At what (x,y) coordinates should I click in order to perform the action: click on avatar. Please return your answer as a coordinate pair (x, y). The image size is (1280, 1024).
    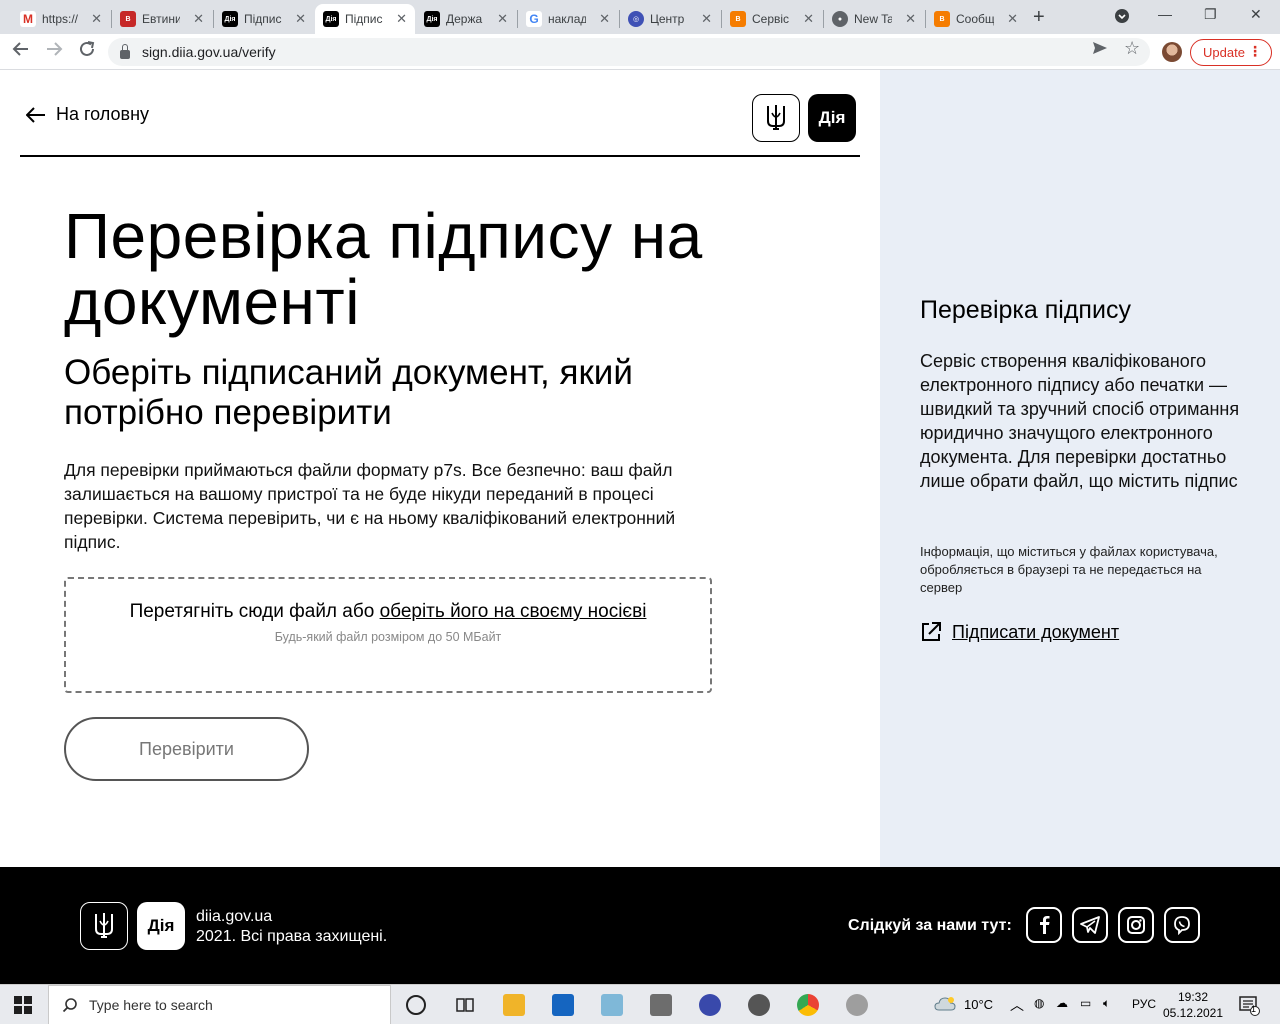
    Looking at the image, I should click on (1172, 52).